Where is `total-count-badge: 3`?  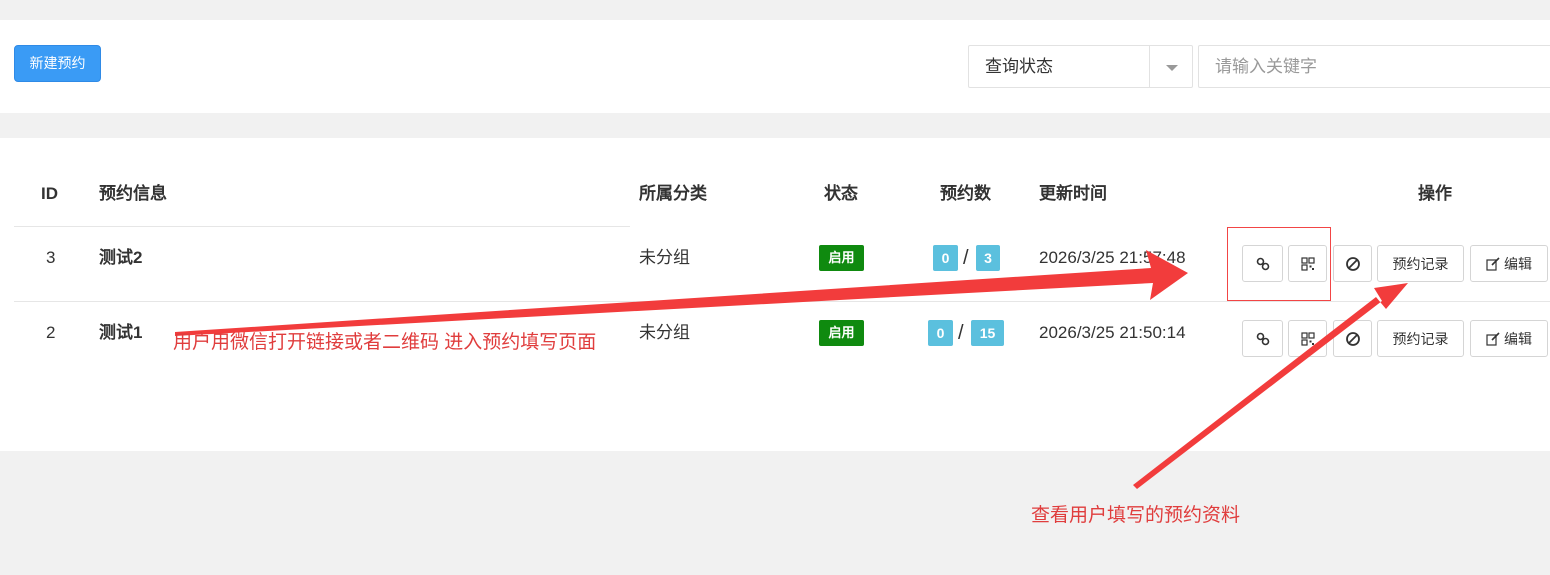
total-count-badge: 3 is located at coordinates (988, 258).